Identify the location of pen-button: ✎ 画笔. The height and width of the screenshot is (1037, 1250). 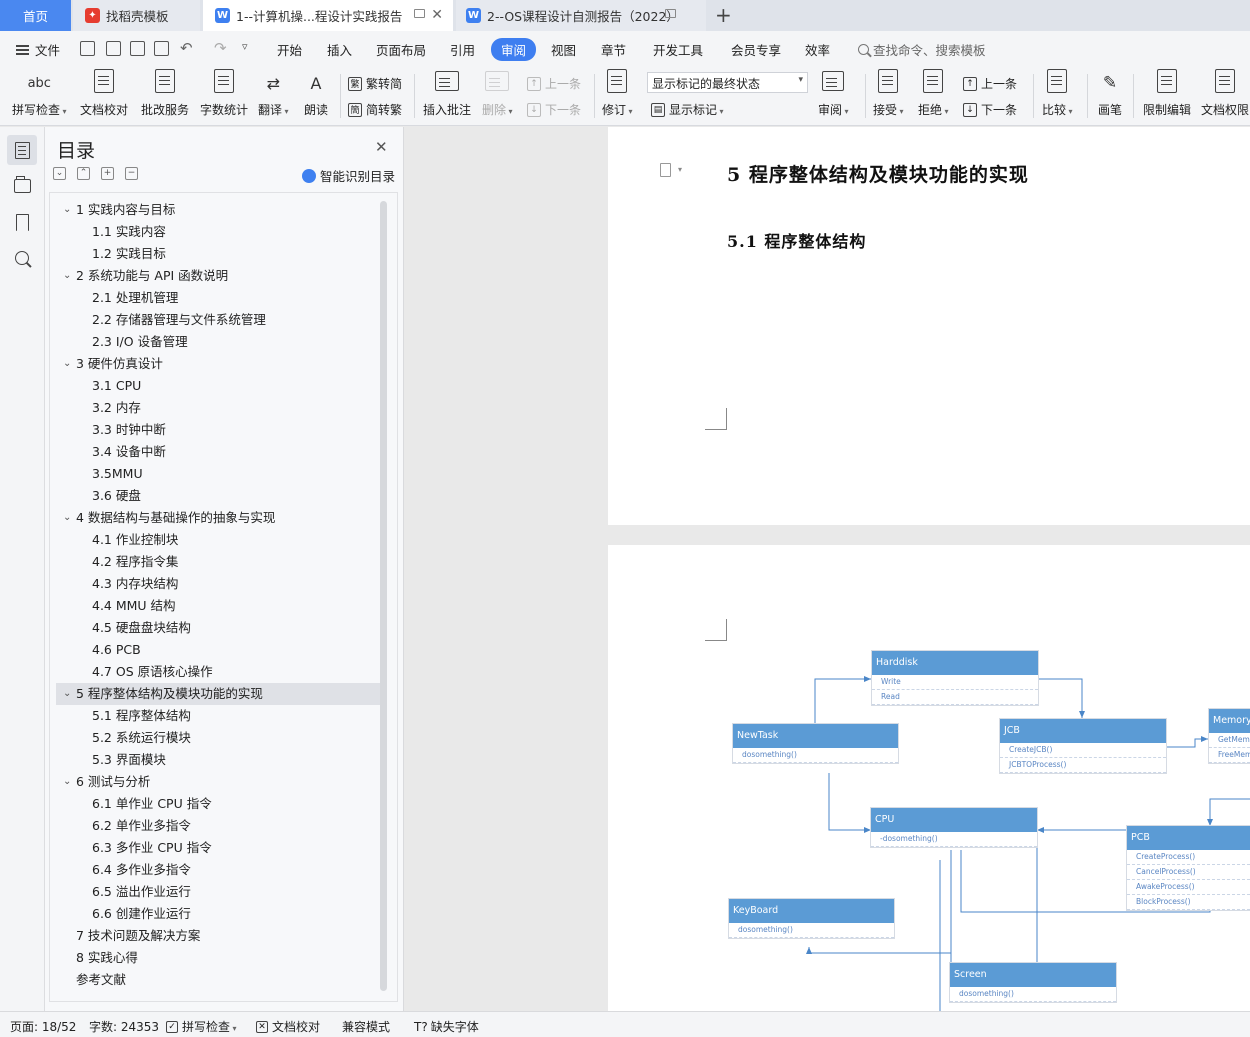
(1110, 94).